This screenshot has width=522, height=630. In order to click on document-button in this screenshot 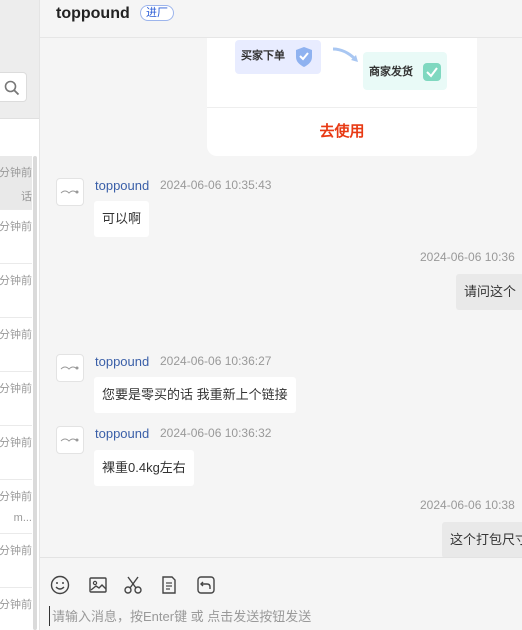, I will do `click(169, 585)`.